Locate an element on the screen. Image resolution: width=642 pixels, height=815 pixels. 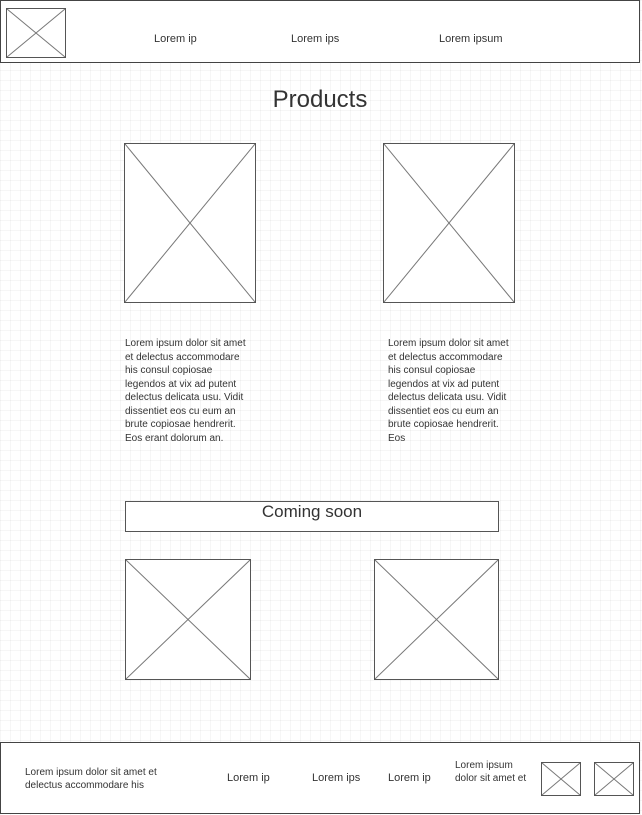
nav-link-3: Lorem ipsum is located at coordinates (471, 39).